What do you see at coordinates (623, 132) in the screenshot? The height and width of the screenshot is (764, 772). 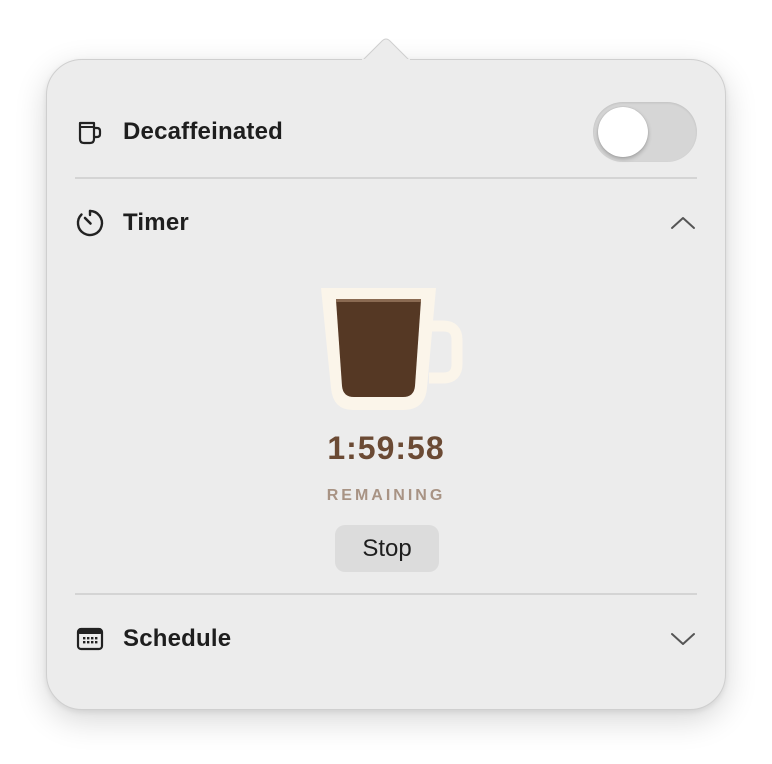 I see `decaf-toggle-knob` at bounding box center [623, 132].